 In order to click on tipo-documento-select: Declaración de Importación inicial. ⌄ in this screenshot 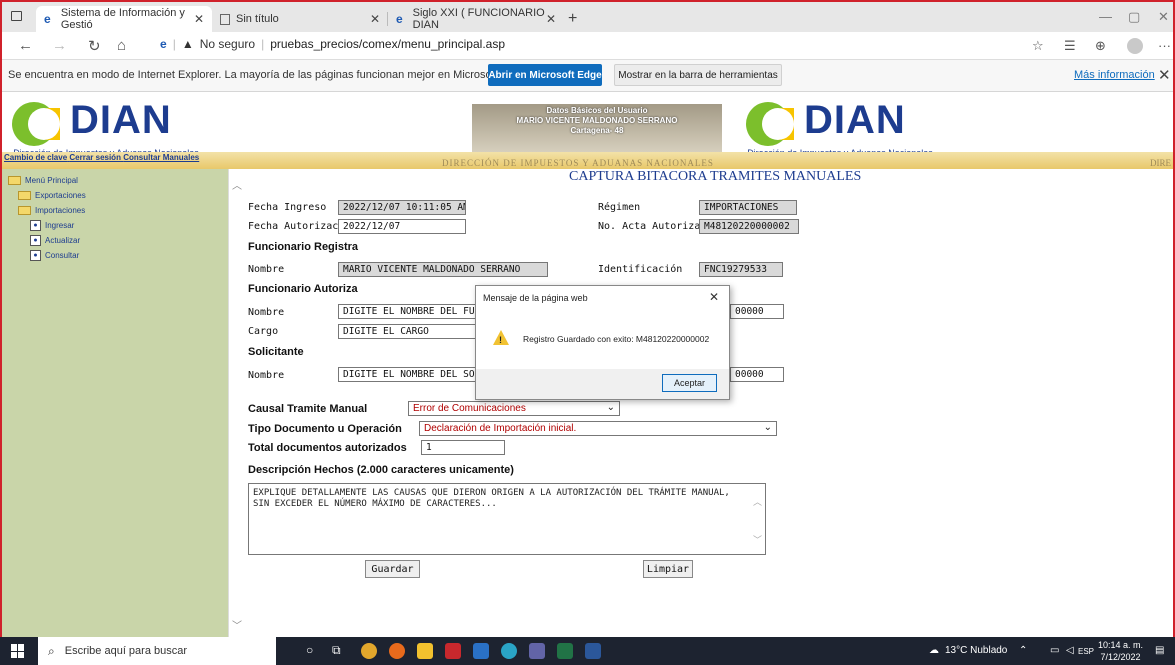, I will do `click(598, 428)`.